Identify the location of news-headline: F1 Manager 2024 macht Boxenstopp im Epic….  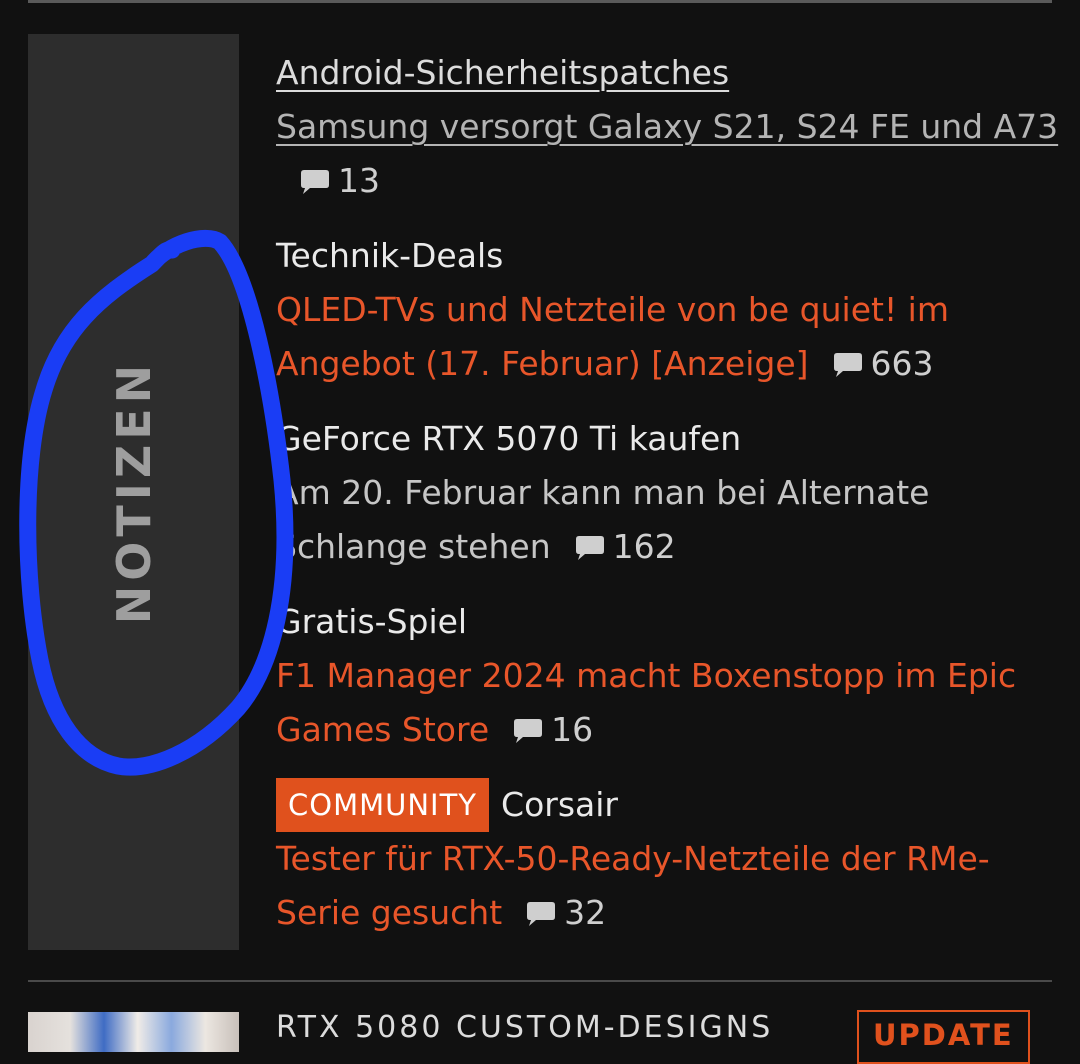
(646, 702).